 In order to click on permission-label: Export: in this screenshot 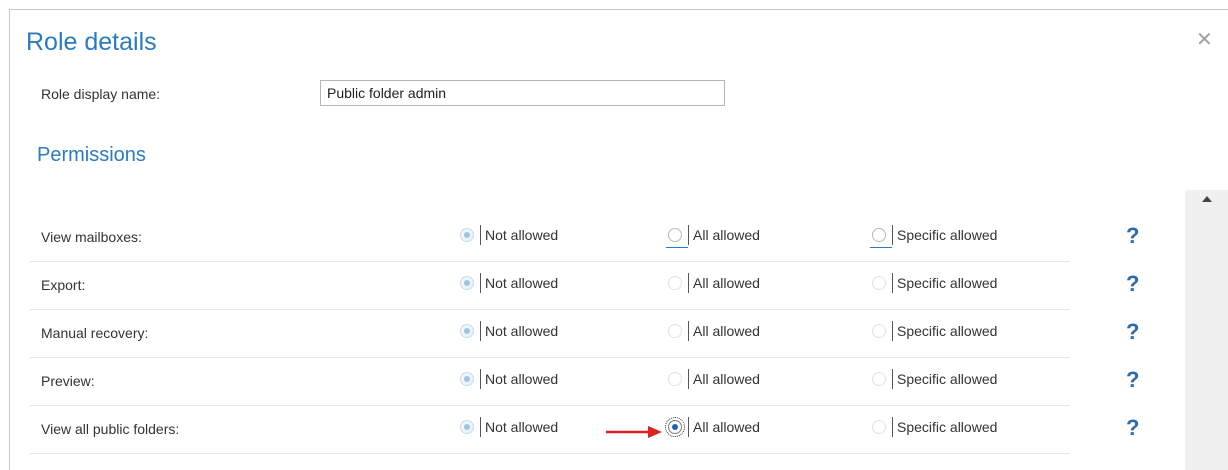, I will do `click(63, 285)`.